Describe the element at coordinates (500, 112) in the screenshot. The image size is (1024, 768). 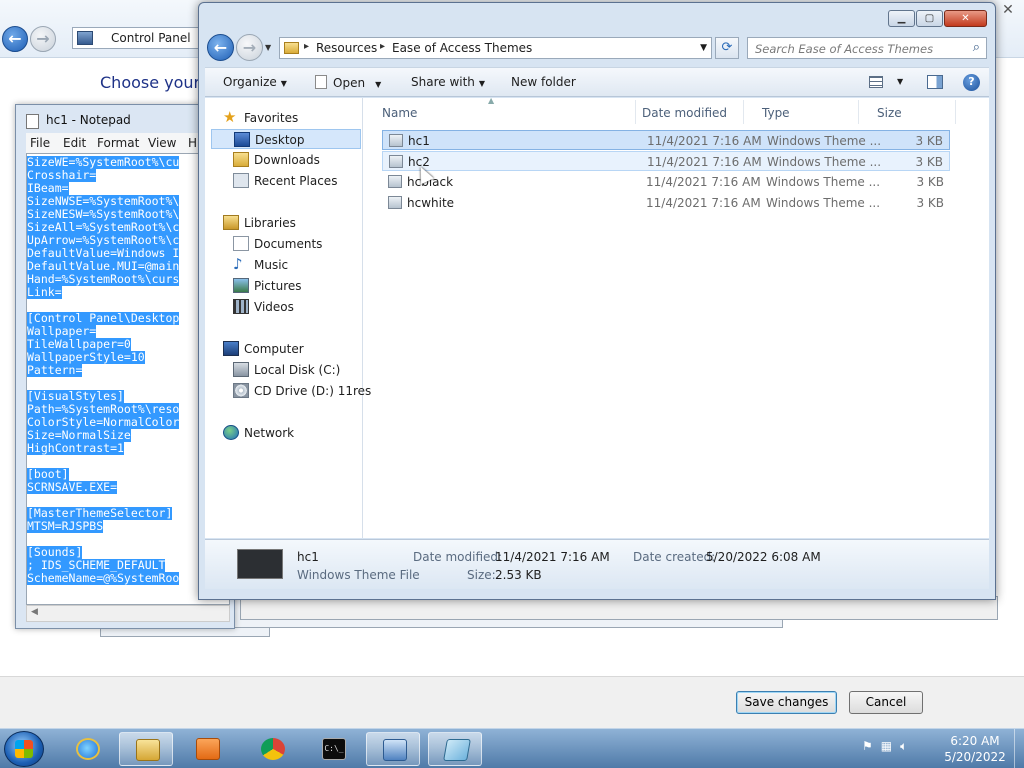
I see `column-header-name: Name` at that location.